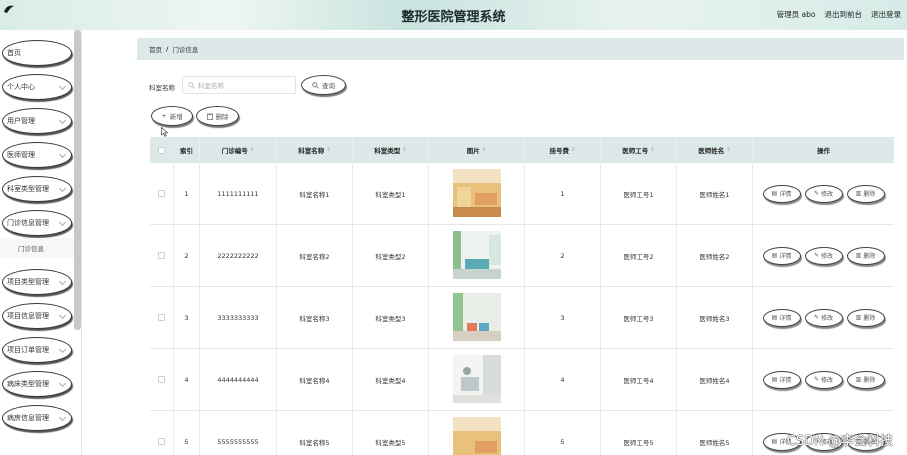  Describe the element at coordinates (715, 193) in the screenshot. I see `cell-doctor-name: 医师姓名1` at that location.